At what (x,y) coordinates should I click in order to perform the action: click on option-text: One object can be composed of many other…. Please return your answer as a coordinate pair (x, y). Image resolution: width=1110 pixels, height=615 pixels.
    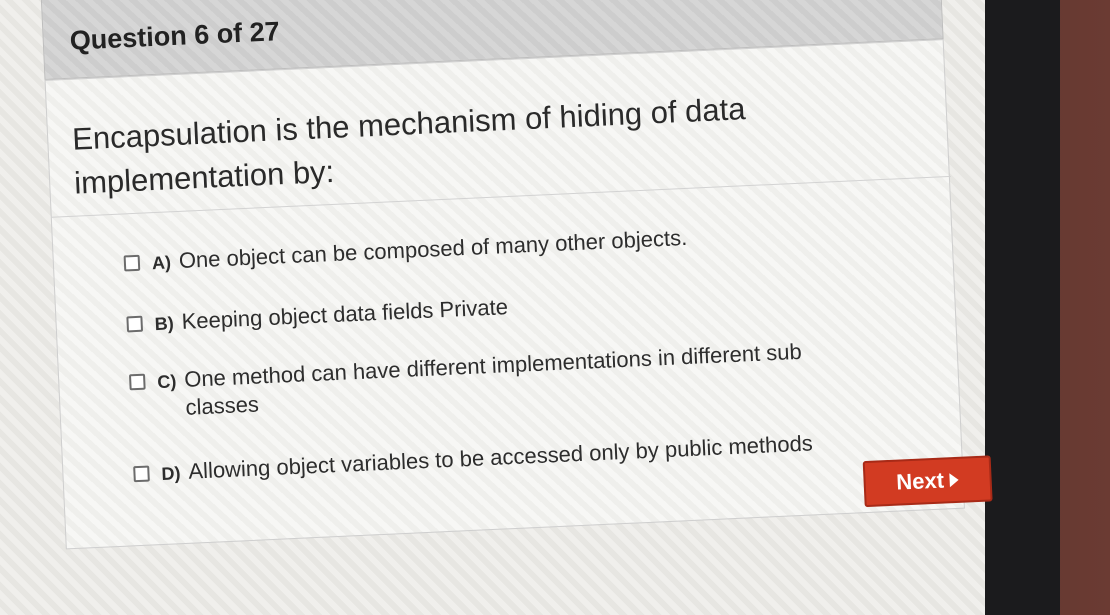
    Looking at the image, I should click on (433, 248).